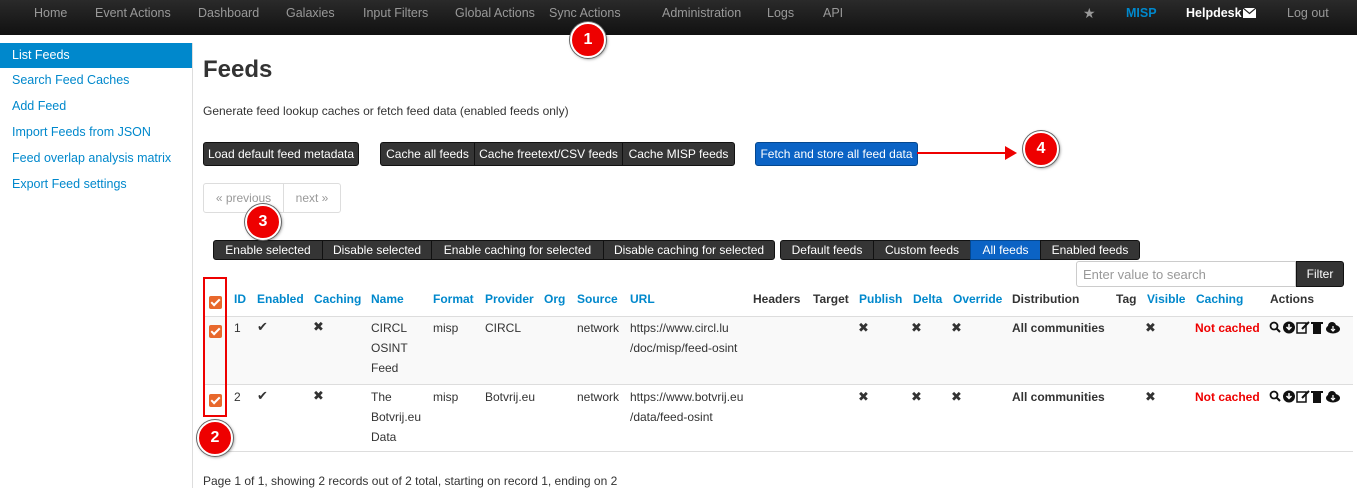 This screenshot has height=488, width=1357. Describe the element at coordinates (509, 299) in the screenshot. I see `col-header-provider: Provider` at that location.